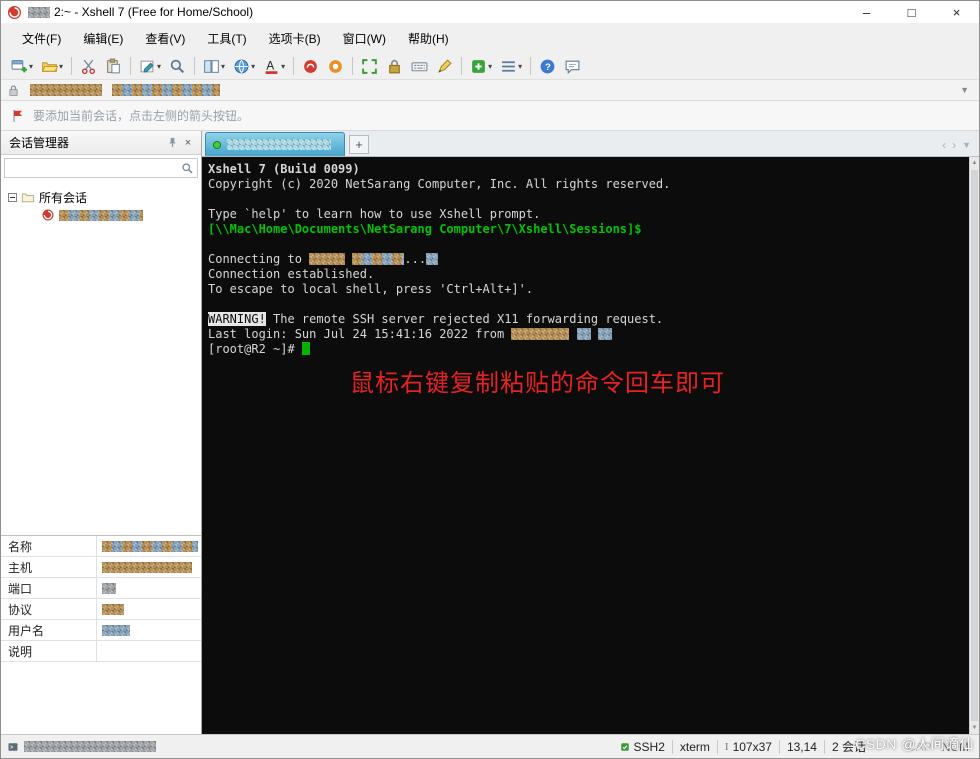 The height and width of the screenshot is (759, 980). I want to click on lock-icon, so click(13, 90).